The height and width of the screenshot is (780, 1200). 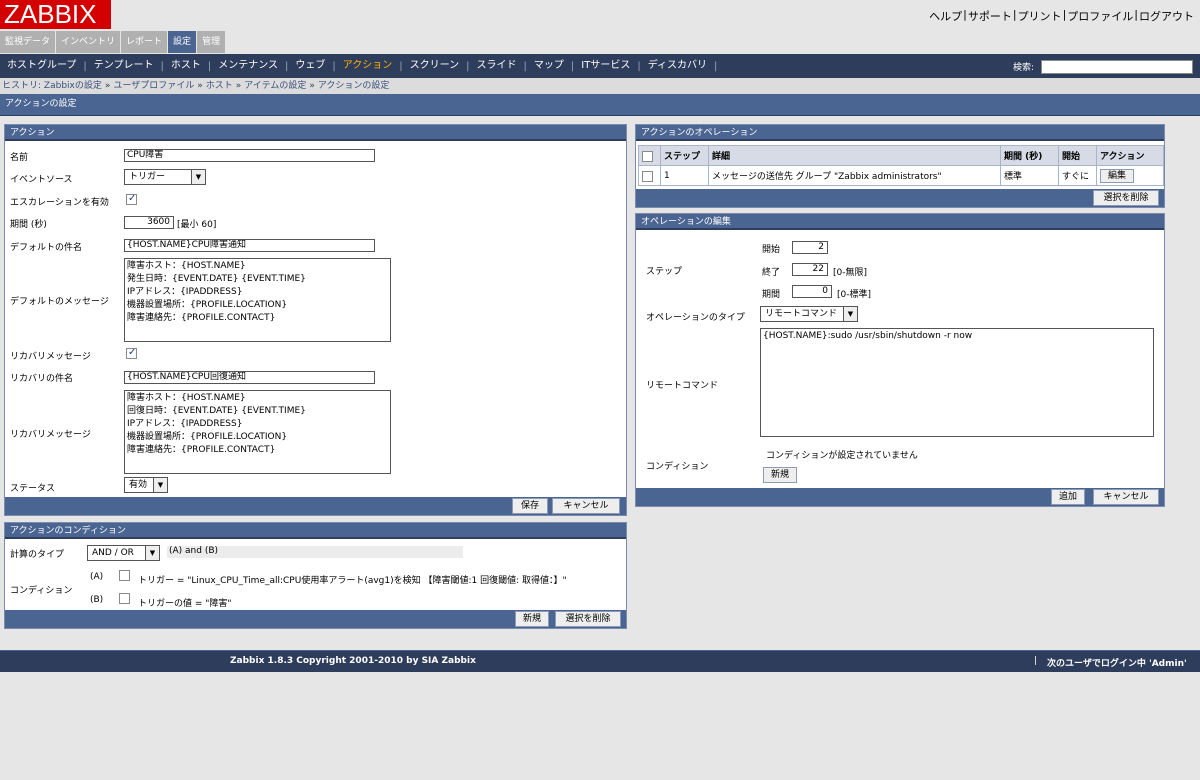 What do you see at coordinates (1100, 16) in the screenshot?
I see `profile-link: プロファイル` at bounding box center [1100, 16].